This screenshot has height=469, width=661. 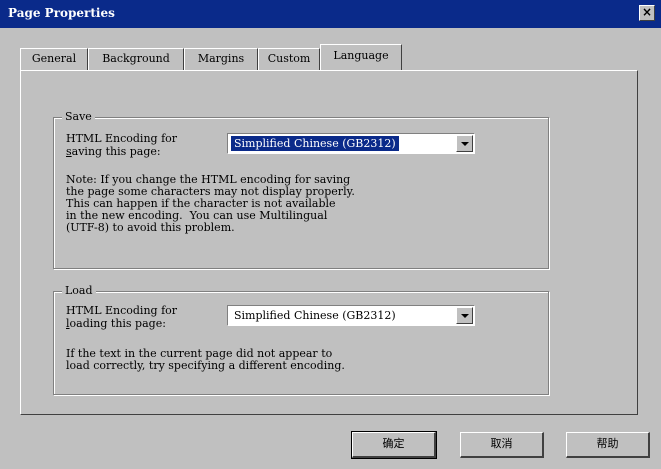 I want to click on load-encoding-label-line2: loading this page:, so click(x=116, y=323).